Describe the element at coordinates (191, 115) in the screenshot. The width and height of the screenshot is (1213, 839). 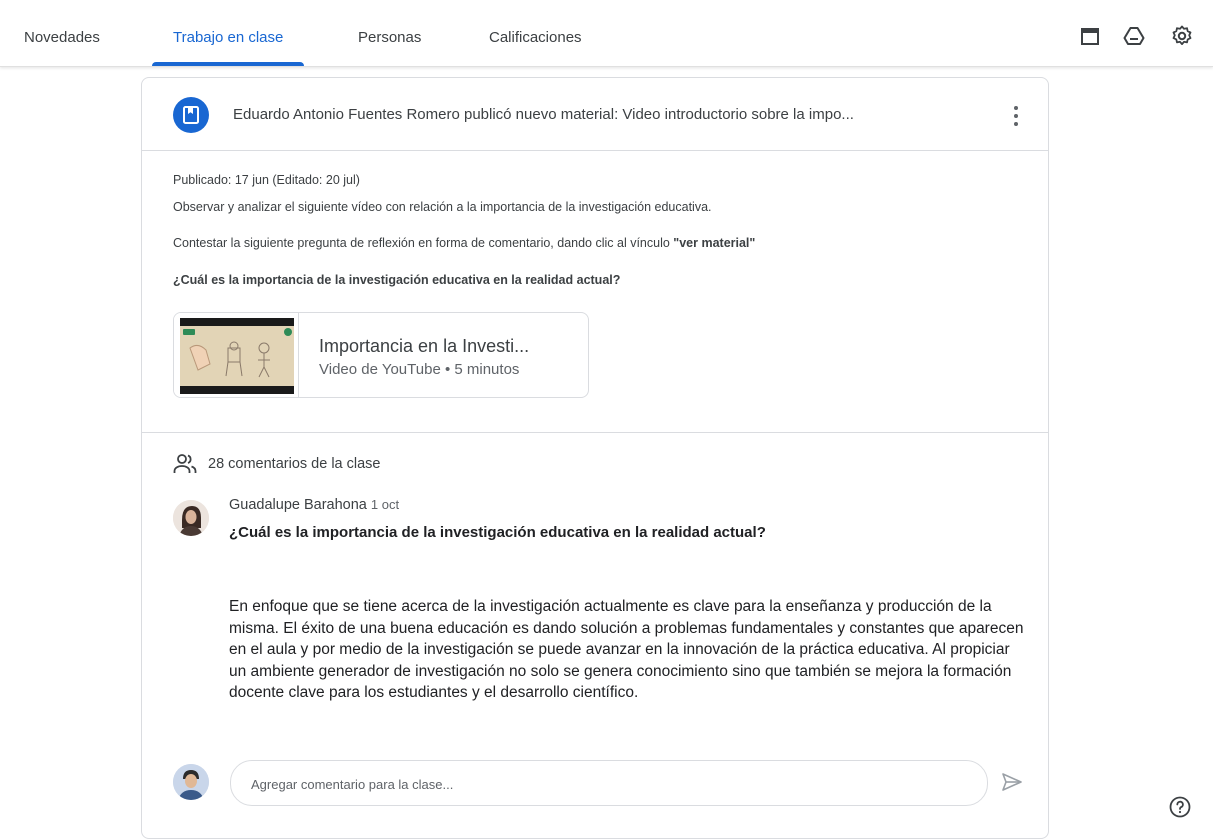
I see `material-icon` at that location.